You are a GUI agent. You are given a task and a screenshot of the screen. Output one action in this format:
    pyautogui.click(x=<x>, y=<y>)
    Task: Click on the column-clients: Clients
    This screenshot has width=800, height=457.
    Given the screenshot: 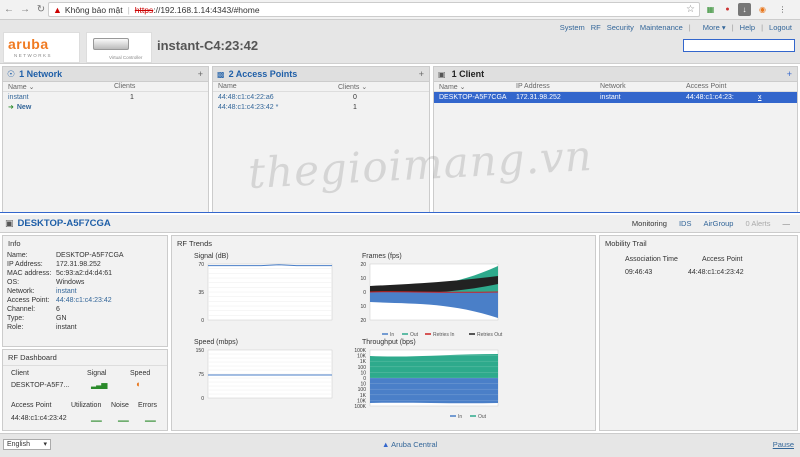 What is the action you would take?
    pyautogui.click(x=124, y=86)
    